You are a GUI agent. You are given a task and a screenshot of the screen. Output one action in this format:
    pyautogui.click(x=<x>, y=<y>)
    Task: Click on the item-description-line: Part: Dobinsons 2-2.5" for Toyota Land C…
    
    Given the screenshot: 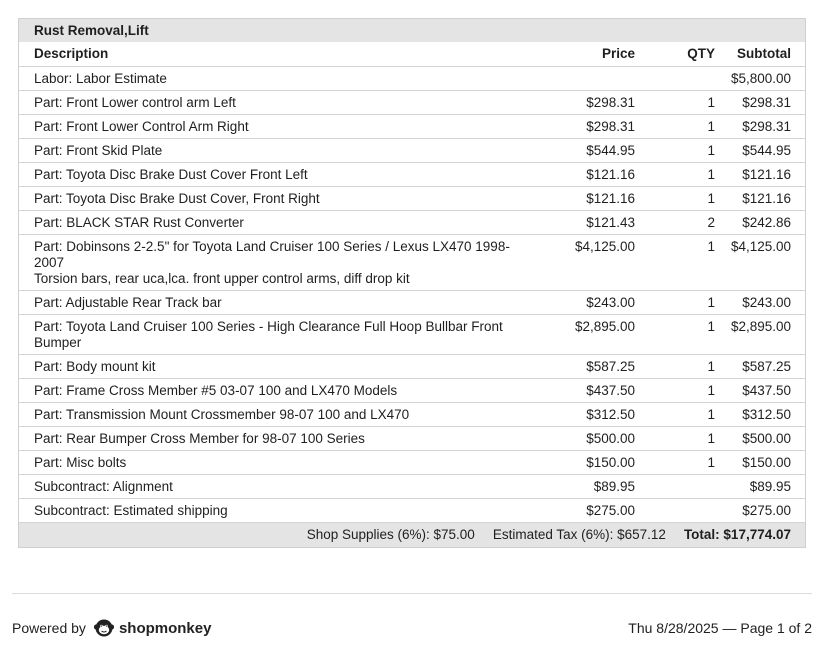 What is the action you would take?
    pyautogui.click(x=272, y=254)
    